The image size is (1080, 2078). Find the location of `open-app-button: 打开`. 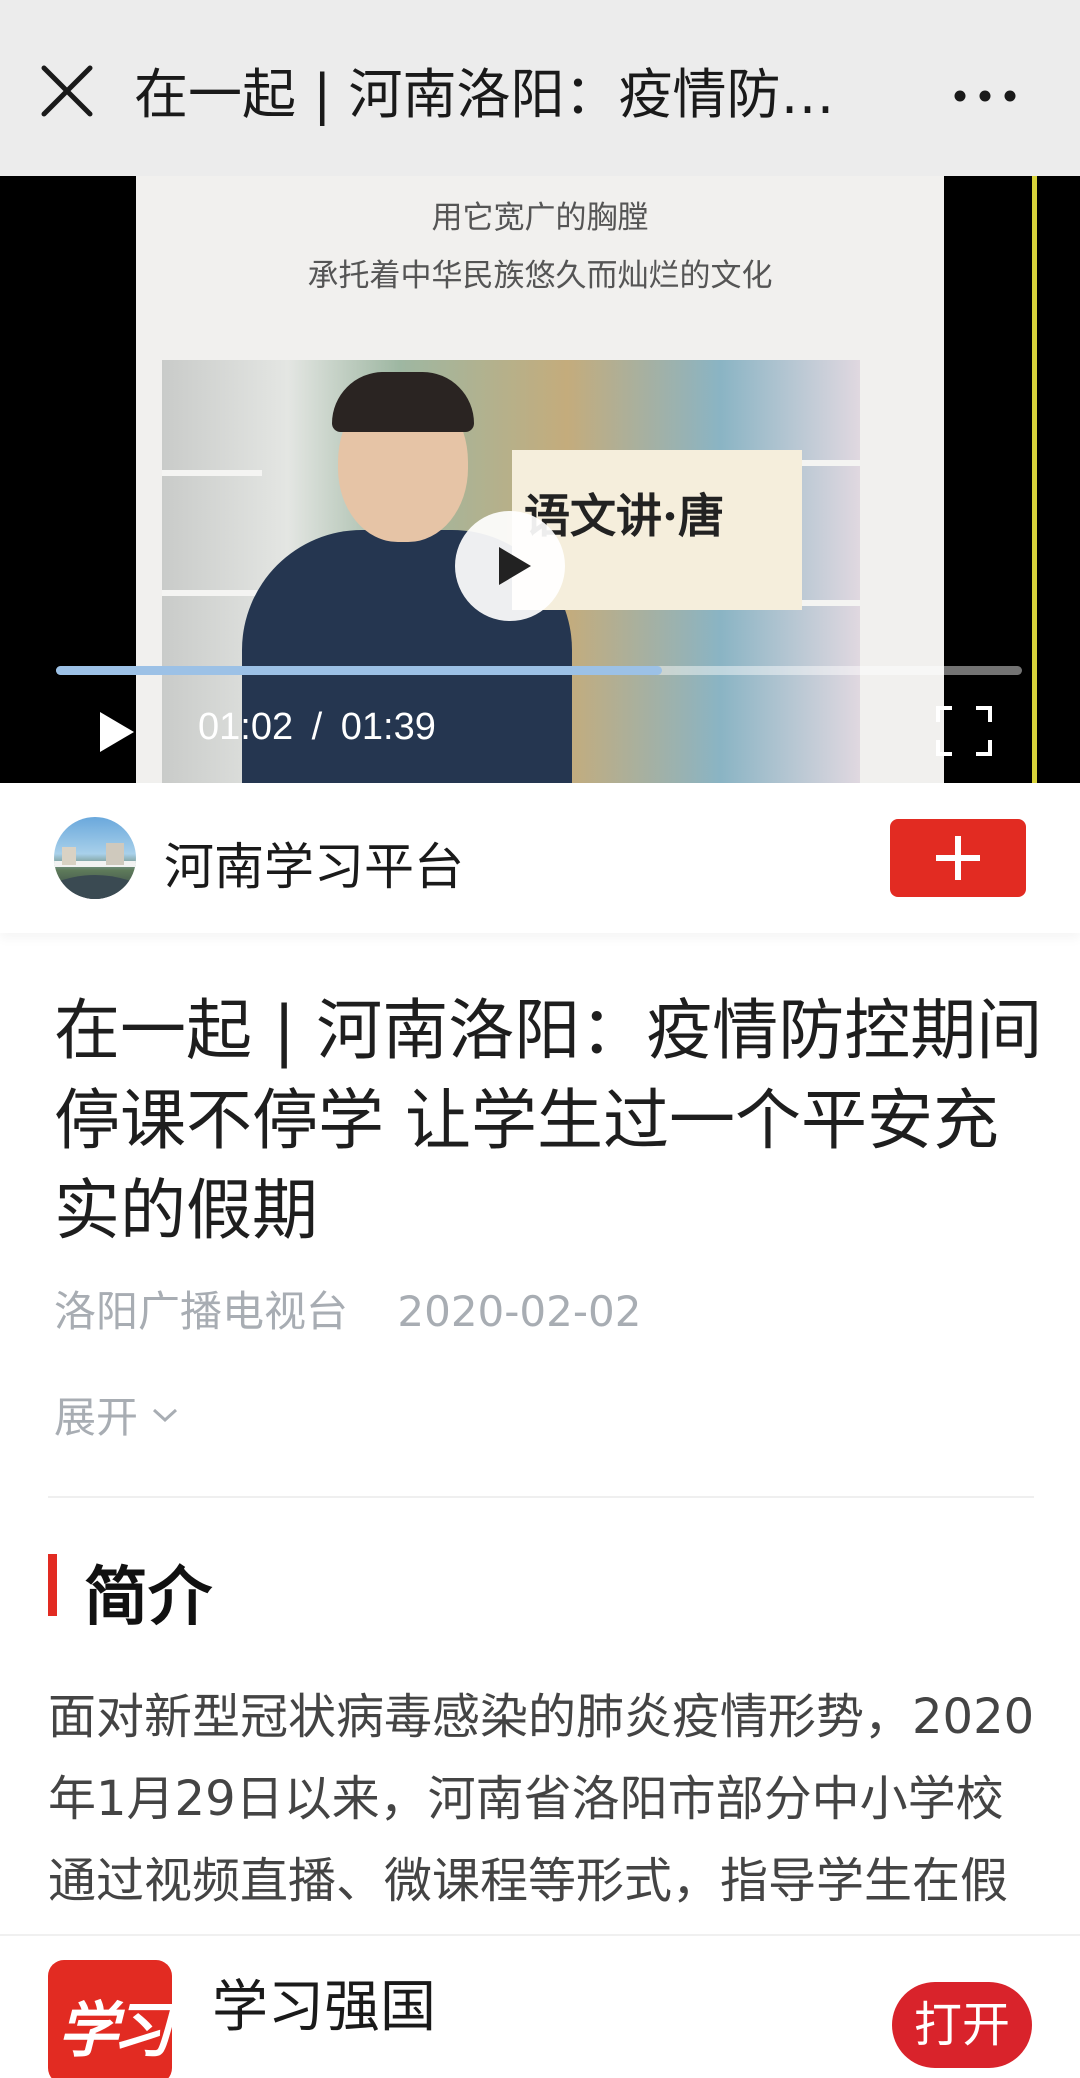

open-app-button: 打开 is located at coordinates (962, 2025).